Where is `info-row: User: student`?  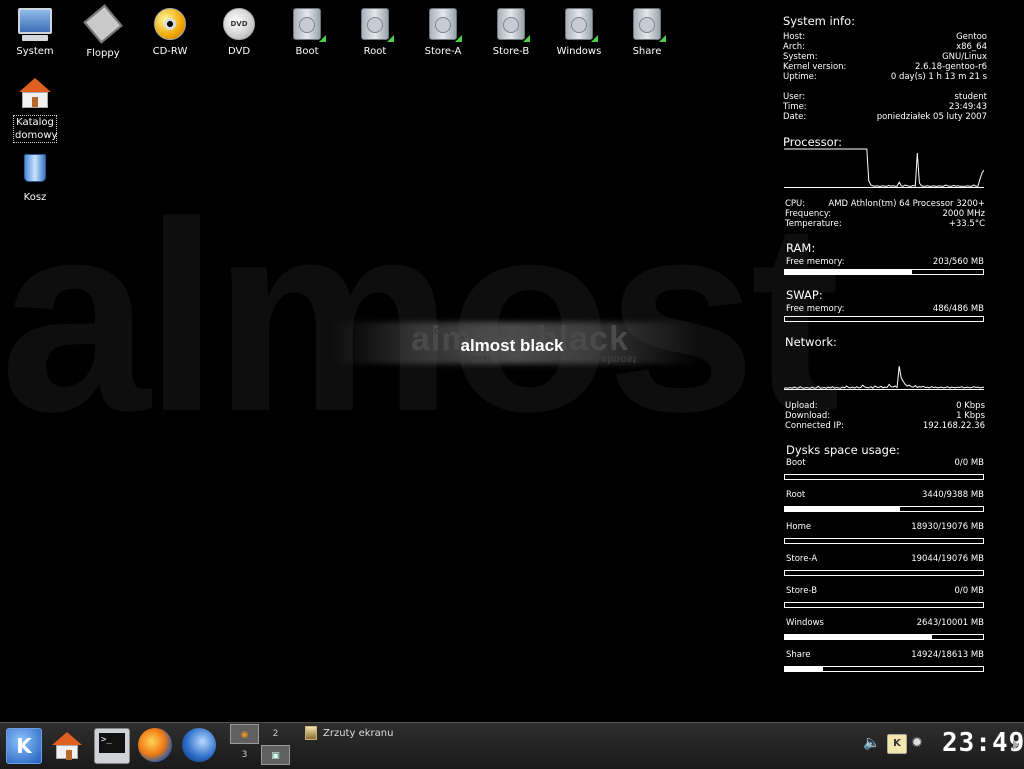 info-row: User: student is located at coordinates (885, 97).